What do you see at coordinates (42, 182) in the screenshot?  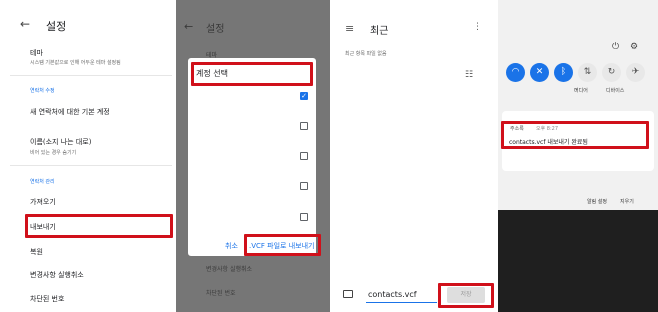 I see `section-contact-manage: 연락처 관리` at bounding box center [42, 182].